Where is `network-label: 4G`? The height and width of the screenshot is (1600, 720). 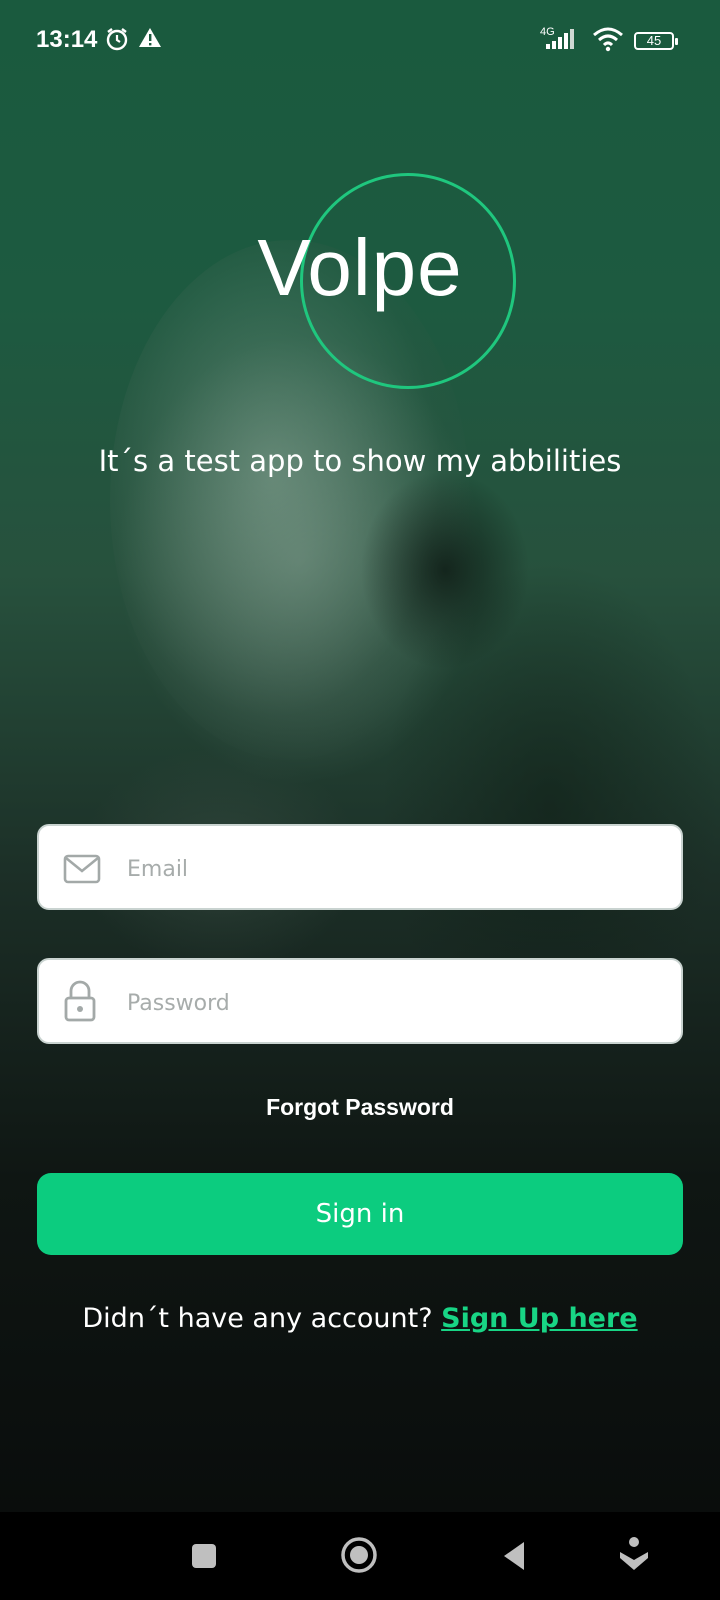 network-label: 4G is located at coordinates (547, 32).